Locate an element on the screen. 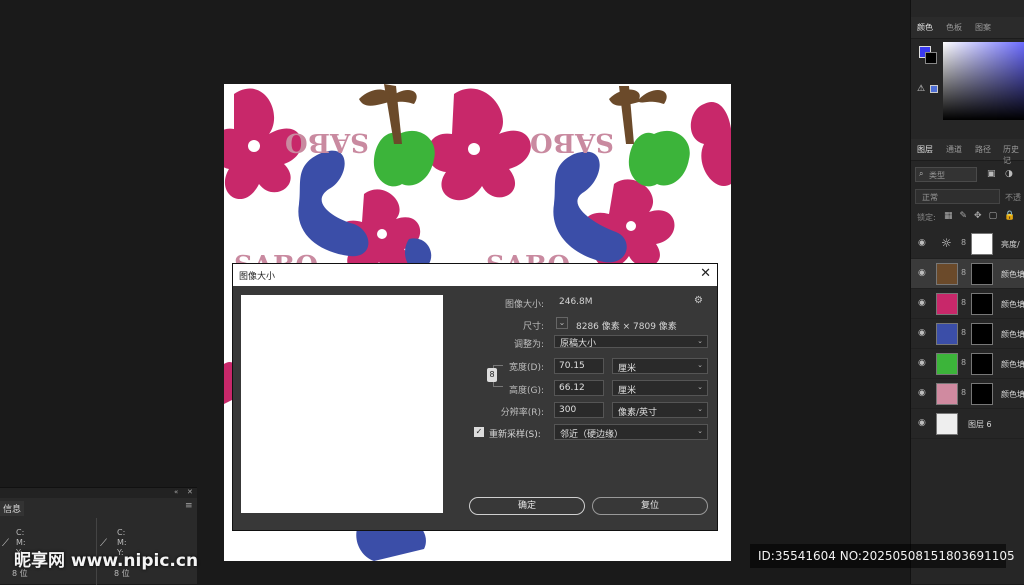 This screenshot has width=1024, height=585. tab-swatches: 色板 is located at coordinates (954, 27).